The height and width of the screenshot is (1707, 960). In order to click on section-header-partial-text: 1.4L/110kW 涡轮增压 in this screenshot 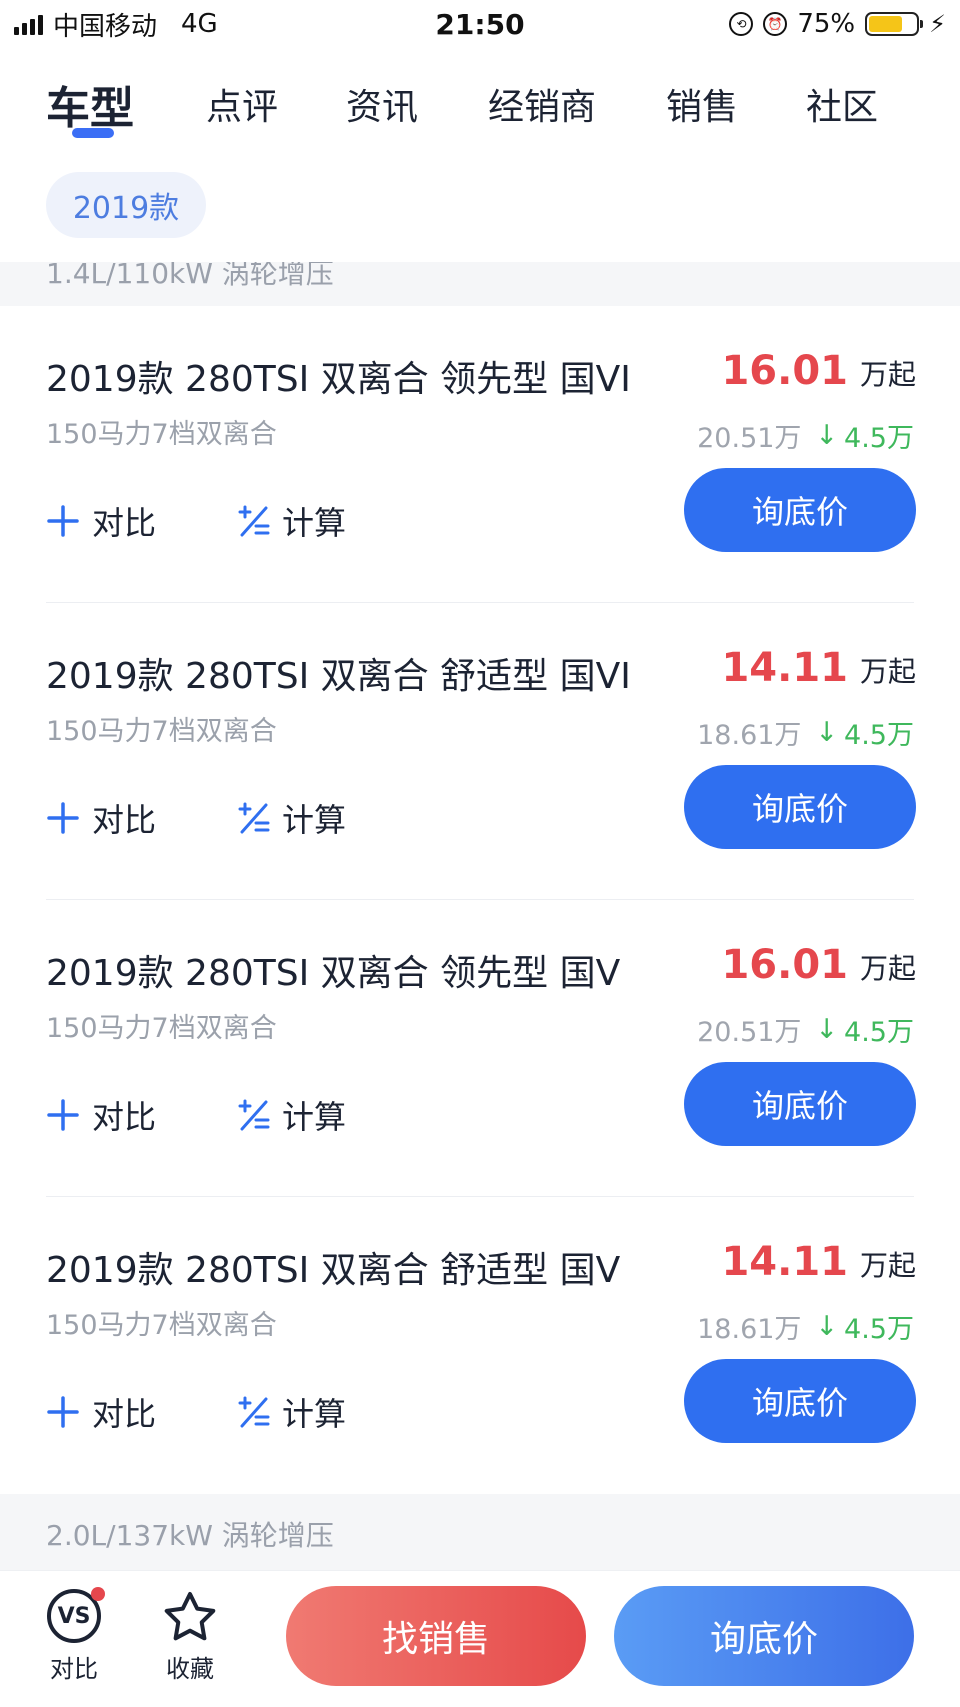, I will do `click(190, 276)`.